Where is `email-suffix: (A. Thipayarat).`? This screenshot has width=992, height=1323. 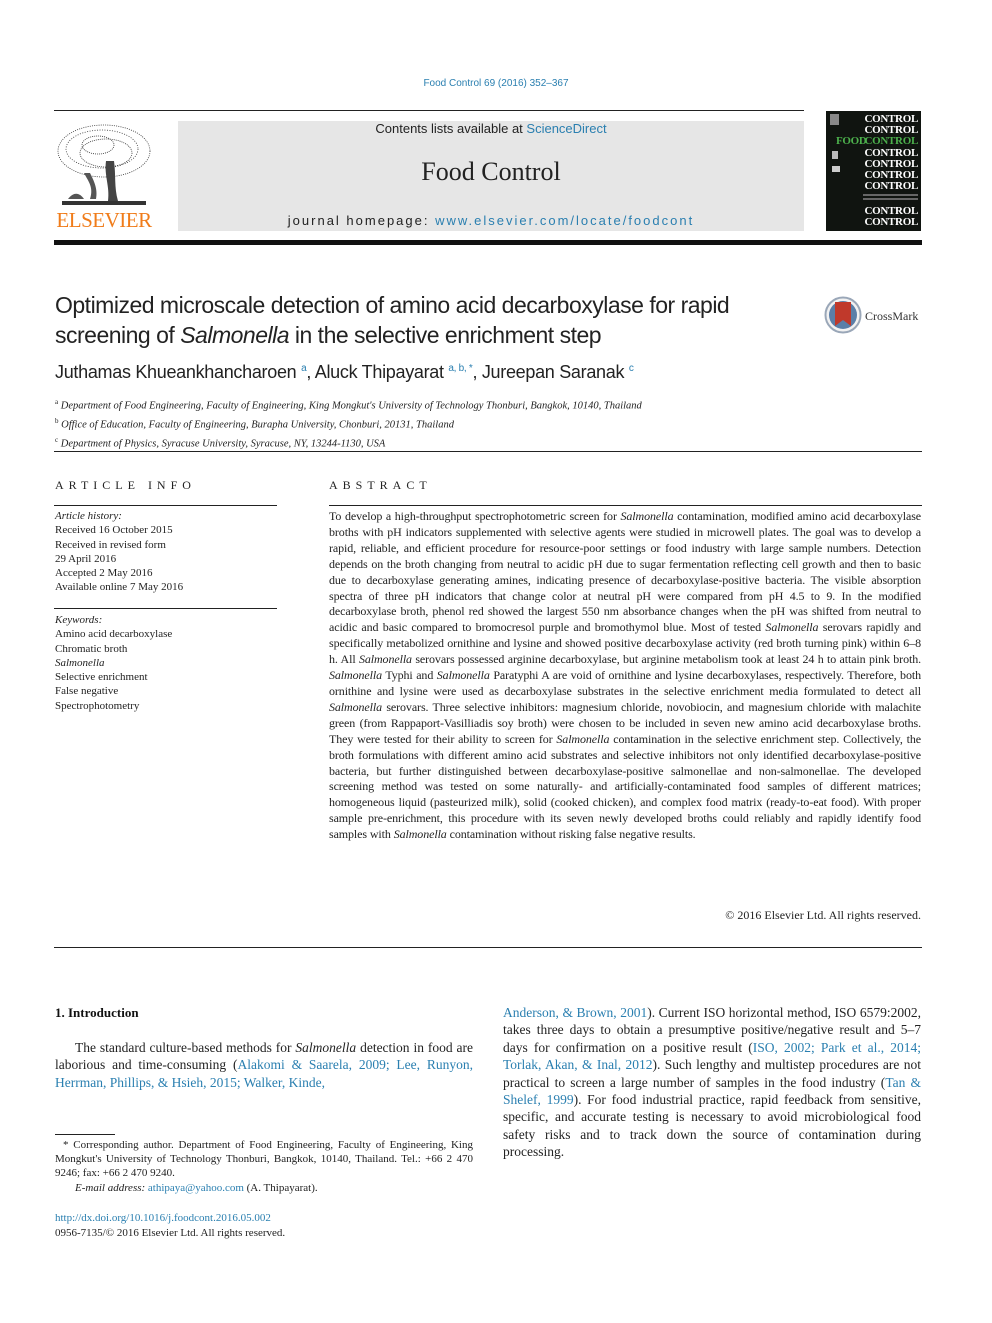
email-suffix: (A. Thipayarat). is located at coordinates (280, 1187).